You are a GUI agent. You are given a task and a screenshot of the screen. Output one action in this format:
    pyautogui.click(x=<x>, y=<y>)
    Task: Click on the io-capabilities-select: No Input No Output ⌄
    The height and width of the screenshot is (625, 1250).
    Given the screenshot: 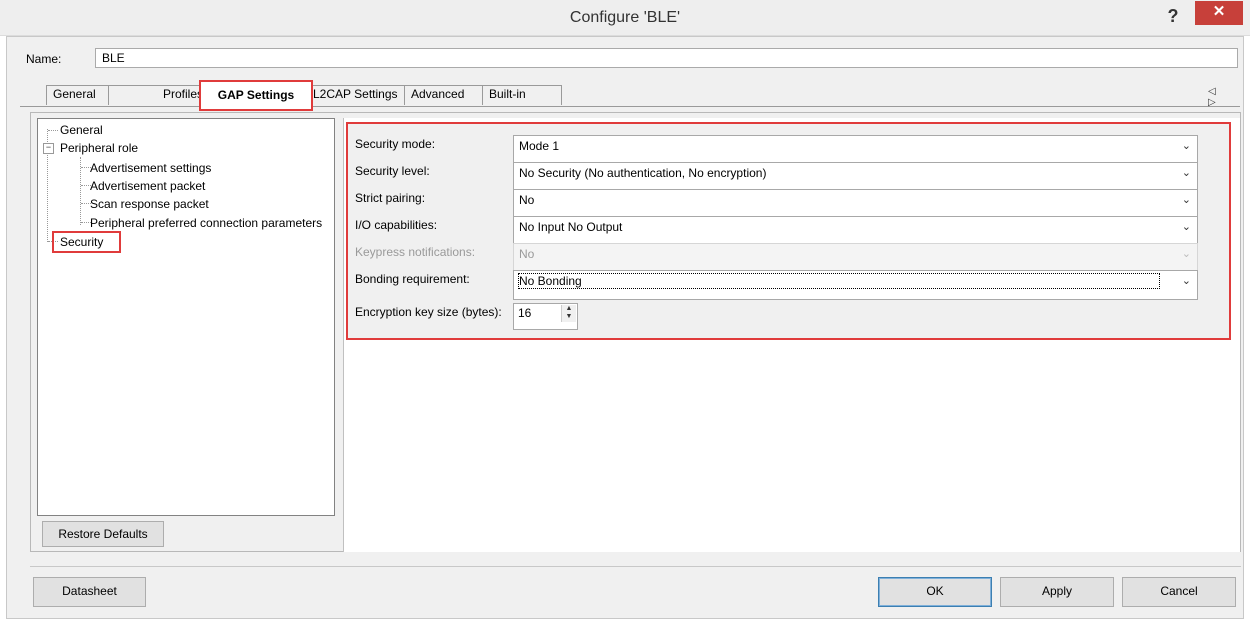 What is the action you would take?
    pyautogui.click(x=855, y=231)
    